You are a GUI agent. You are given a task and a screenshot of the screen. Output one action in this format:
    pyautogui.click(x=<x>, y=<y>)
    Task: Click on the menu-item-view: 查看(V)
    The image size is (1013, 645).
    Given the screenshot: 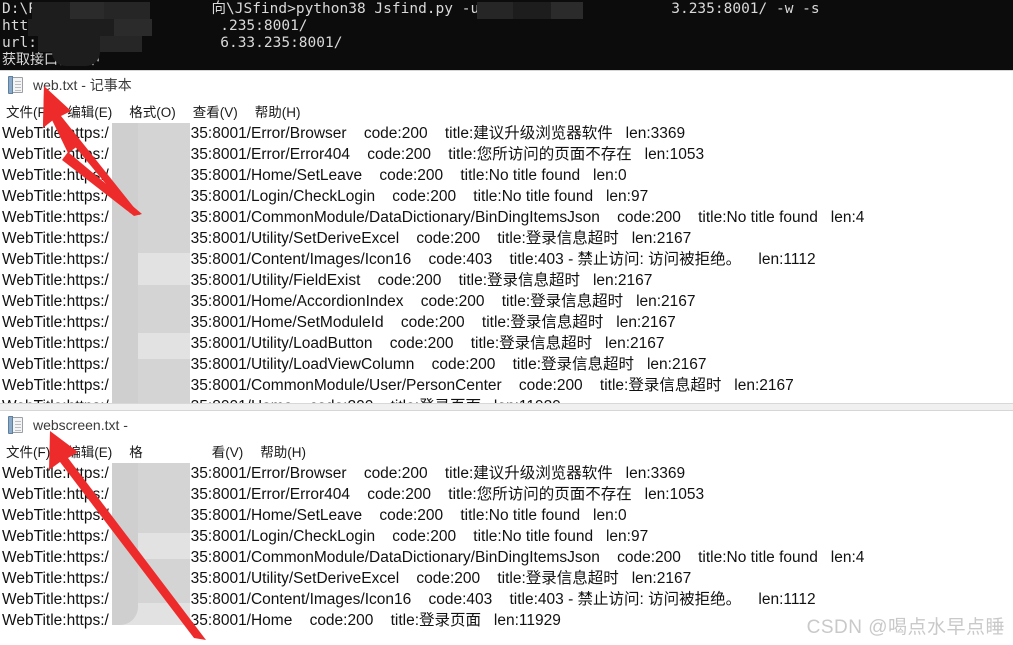 What is the action you would take?
    pyautogui.click(x=215, y=111)
    